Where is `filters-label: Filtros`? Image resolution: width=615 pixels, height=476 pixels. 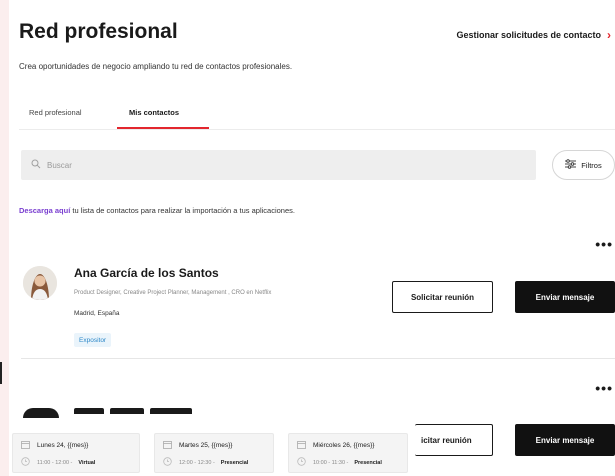
filters-label: Filtros is located at coordinates (591, 165).